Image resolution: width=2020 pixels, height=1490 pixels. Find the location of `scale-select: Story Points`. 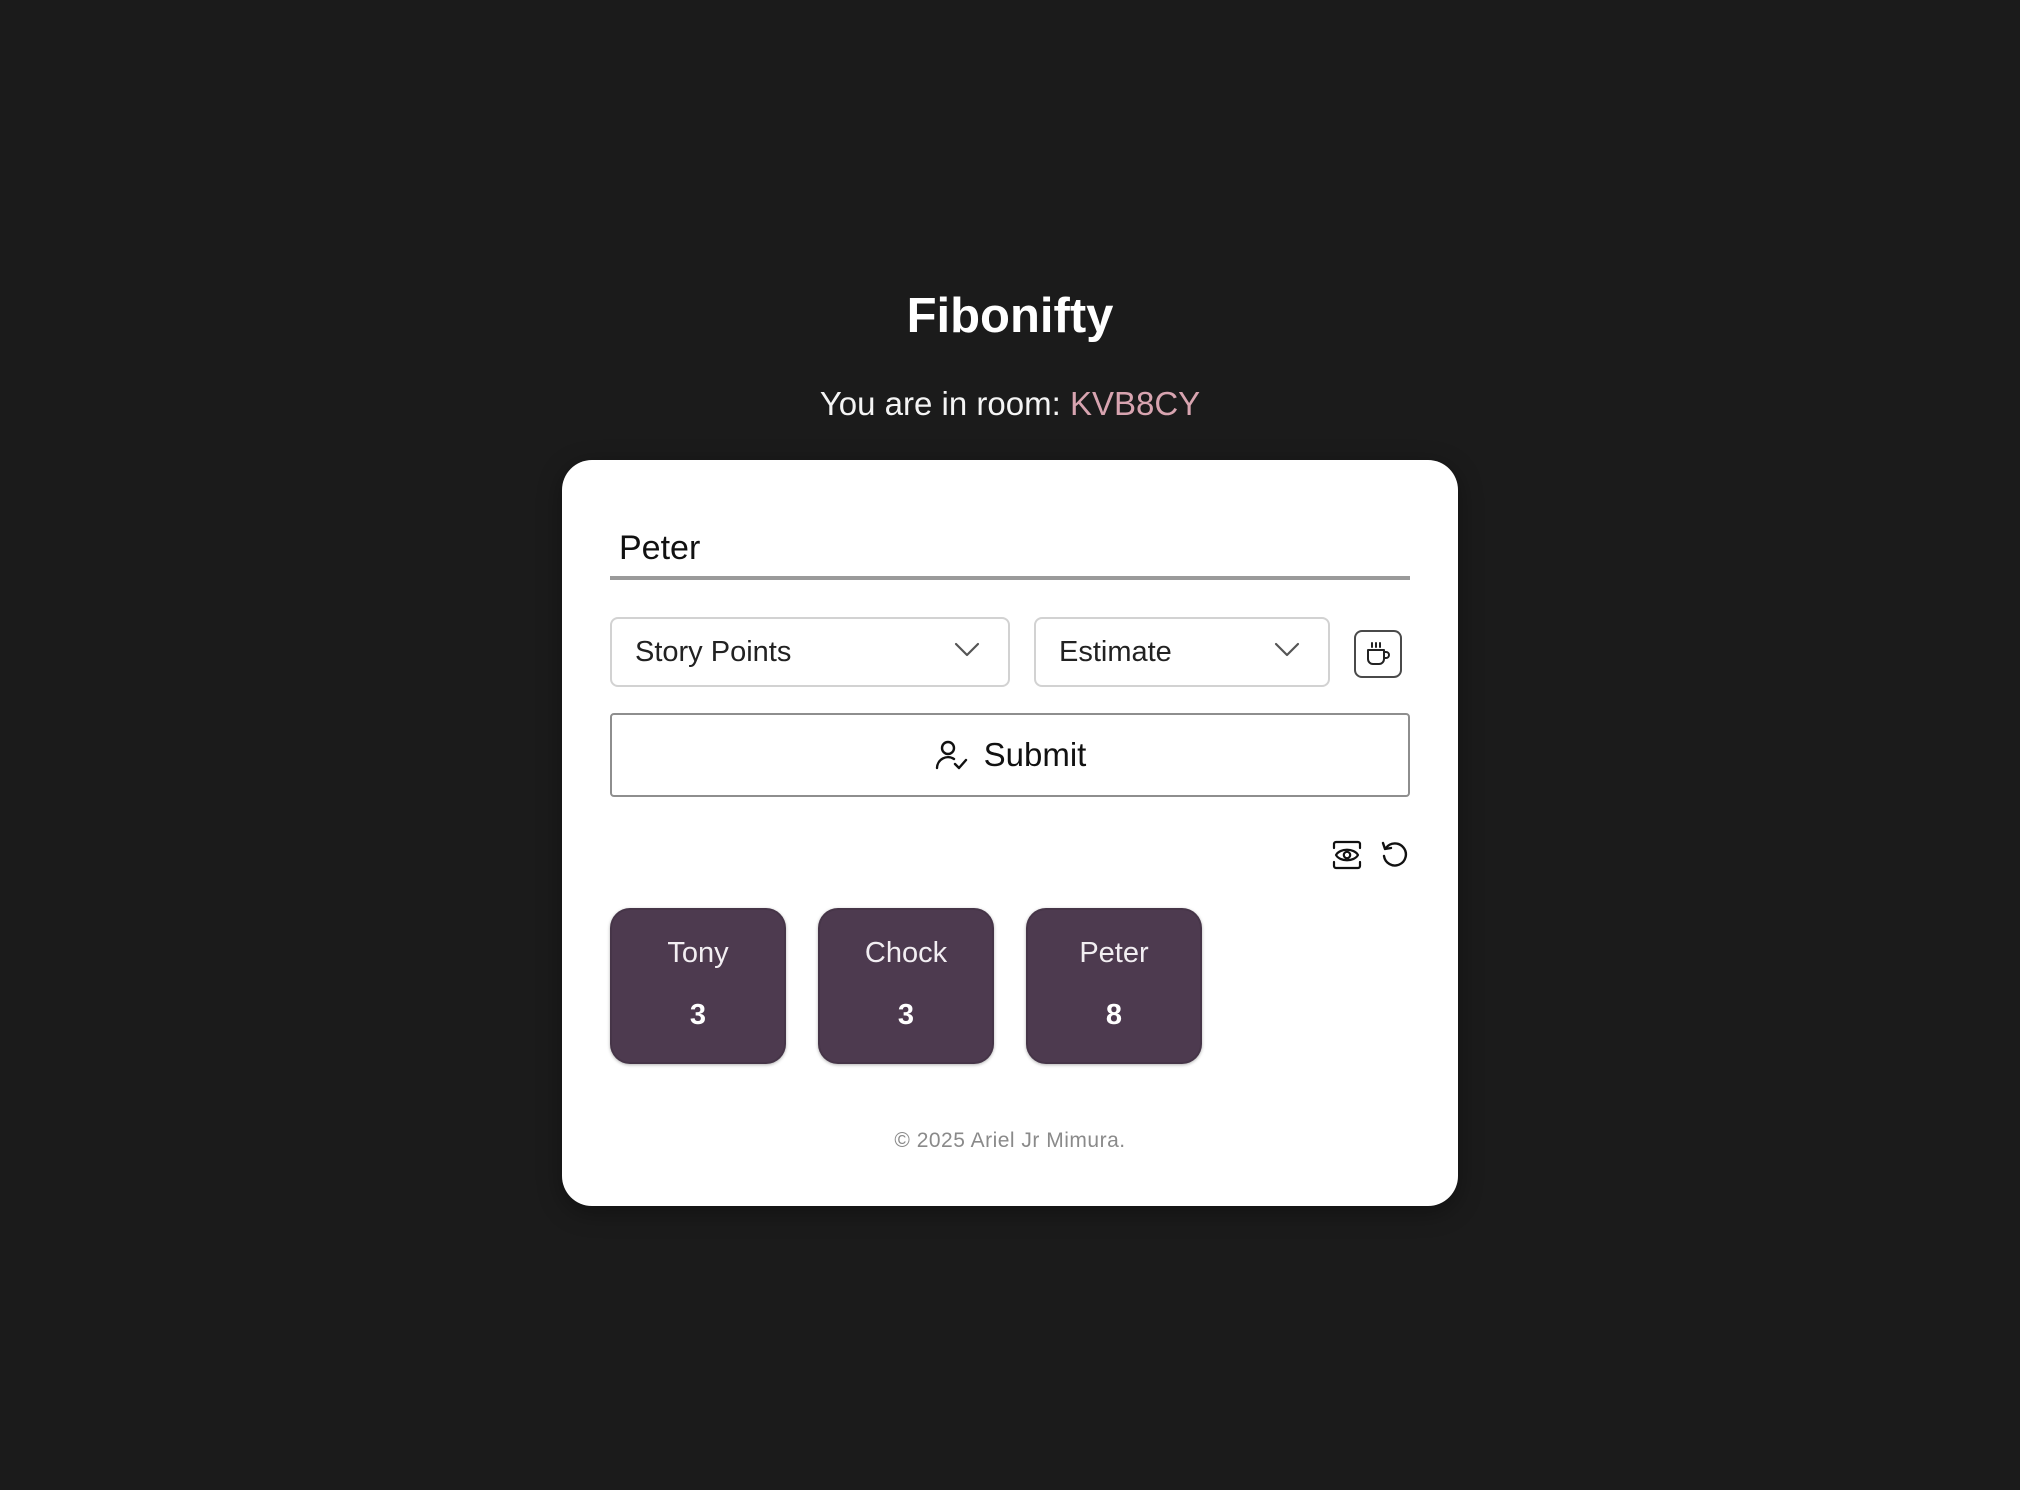

scale-select: Story Points is located at coordinates (810, 652).